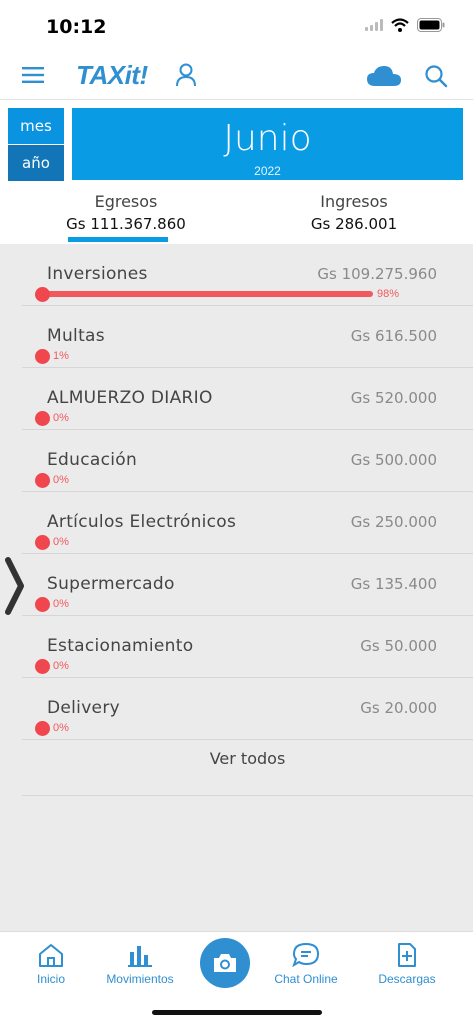 The height and width of the screenshot is (1024, 473). Describe the element at coordinates (112, 75) in the screenshot. I see `app-logo: TAXit!` at that location.